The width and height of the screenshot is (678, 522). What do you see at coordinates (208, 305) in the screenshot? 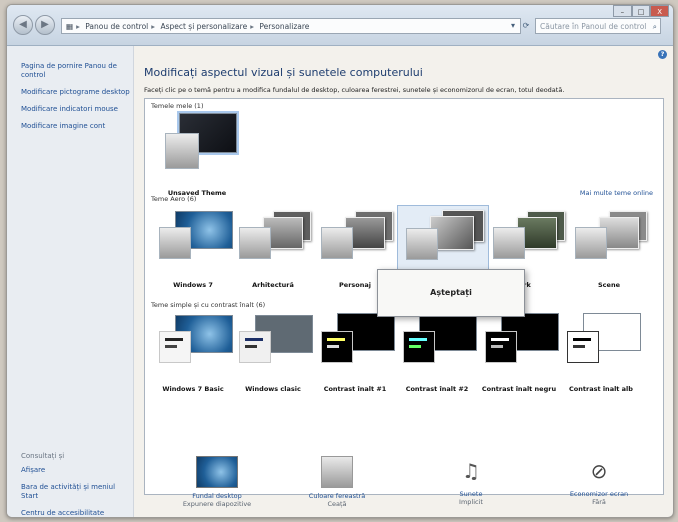
I see `basic-themes-label: Teme simple și cu contrast înalt (6)` at bounding box center [208, 305].